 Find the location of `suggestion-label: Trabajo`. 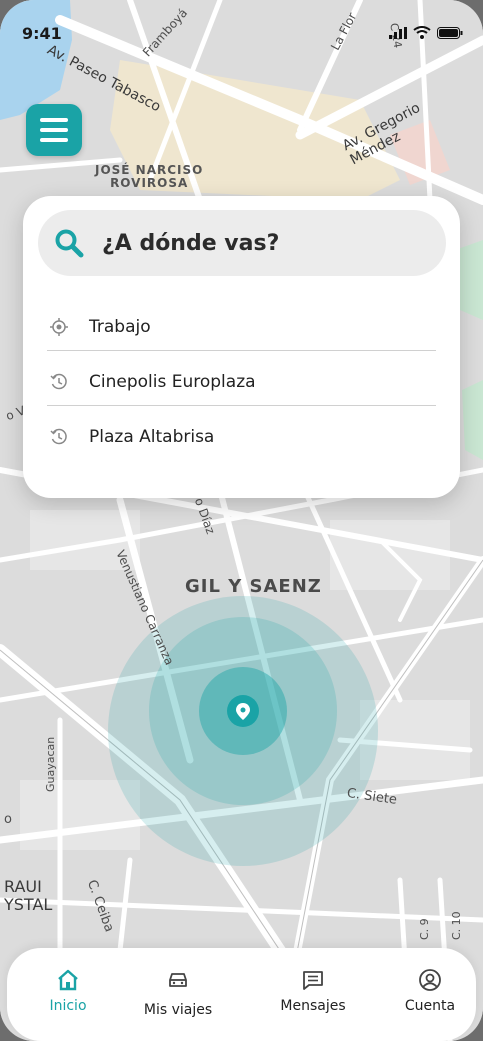

suggestion-label: Trabajo is located at coordinates (120, 327).